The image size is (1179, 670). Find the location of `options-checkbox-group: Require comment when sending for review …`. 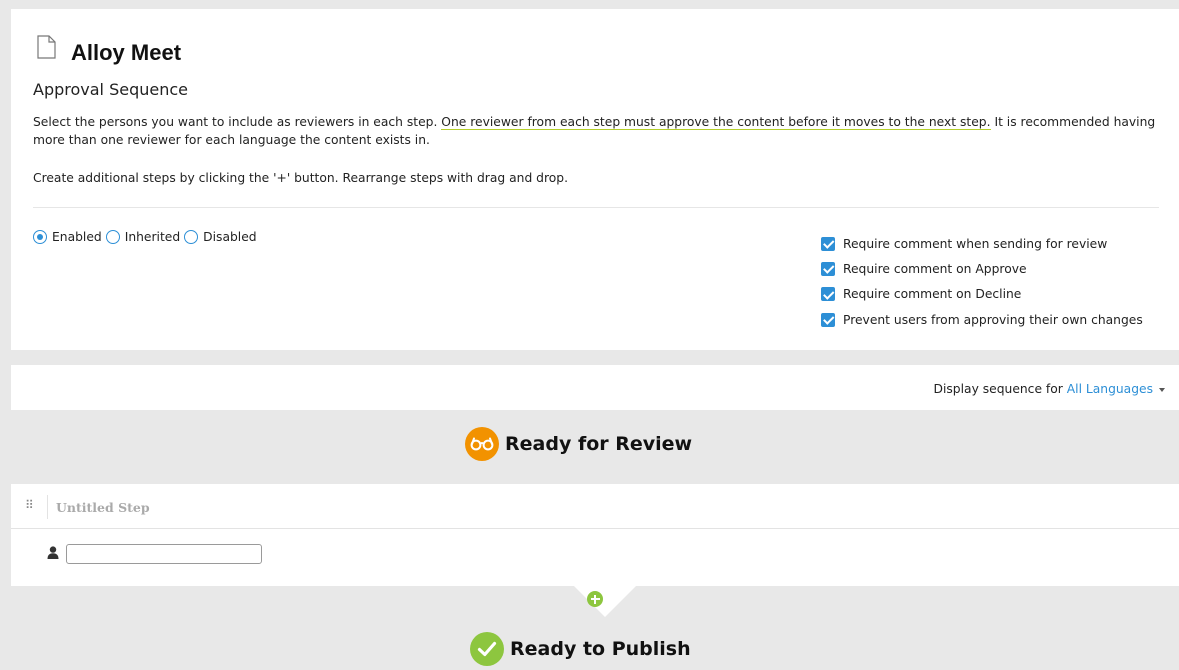

options-checkbox-group: Require comment when sending for review … is located at coordinates (982, 281).